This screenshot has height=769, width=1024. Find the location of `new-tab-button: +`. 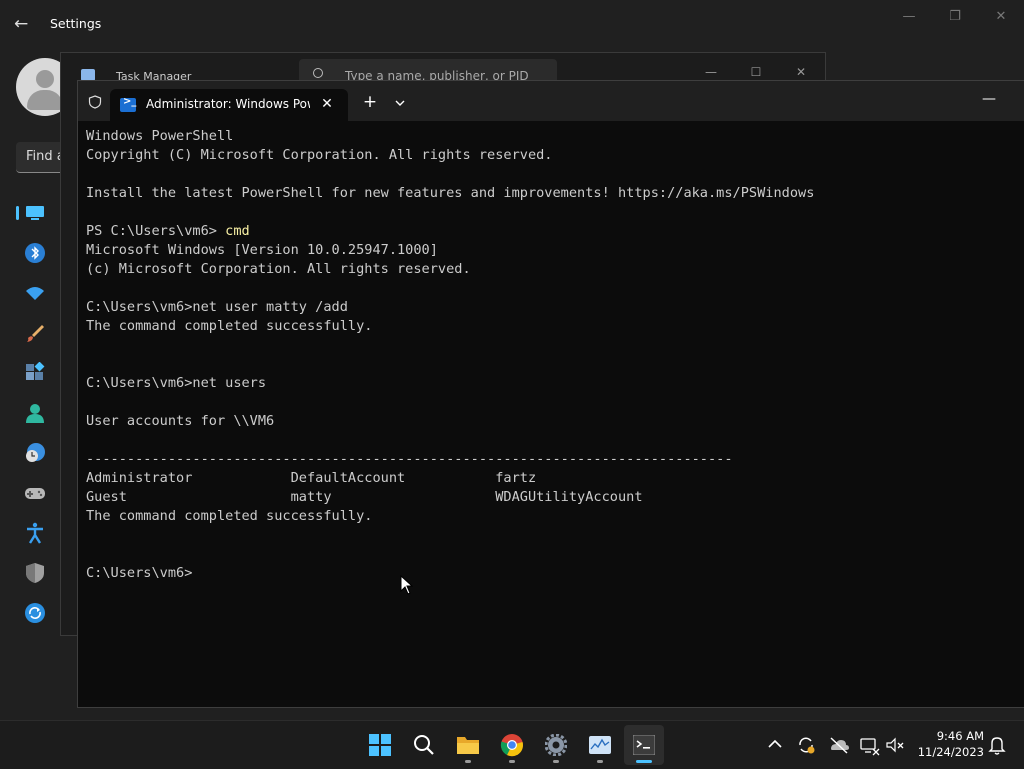

new-tab-button: + is located at coordinates (370, 103).